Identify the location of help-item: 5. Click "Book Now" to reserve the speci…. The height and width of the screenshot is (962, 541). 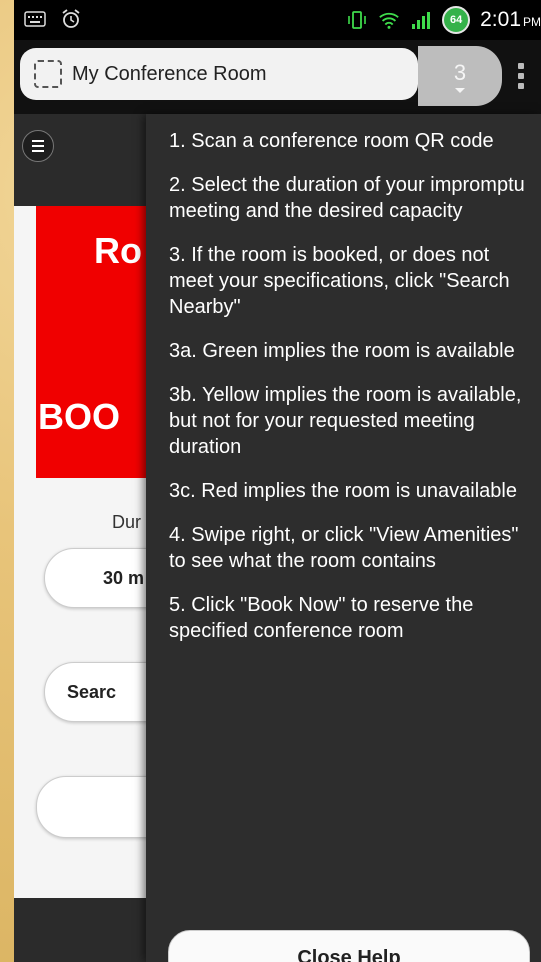
(321, 618).